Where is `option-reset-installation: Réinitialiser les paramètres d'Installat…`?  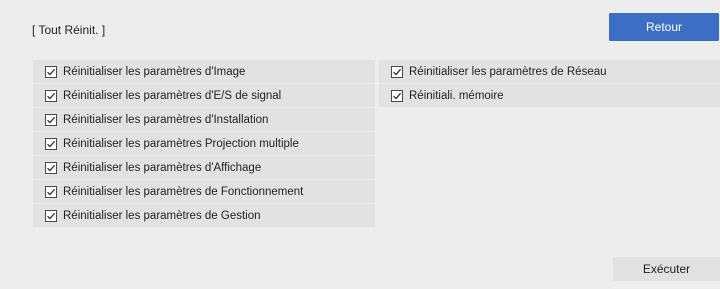
option-reset-installation: Réinitialiser les paramètres d'Installat… is located at coordinates (204, 119).